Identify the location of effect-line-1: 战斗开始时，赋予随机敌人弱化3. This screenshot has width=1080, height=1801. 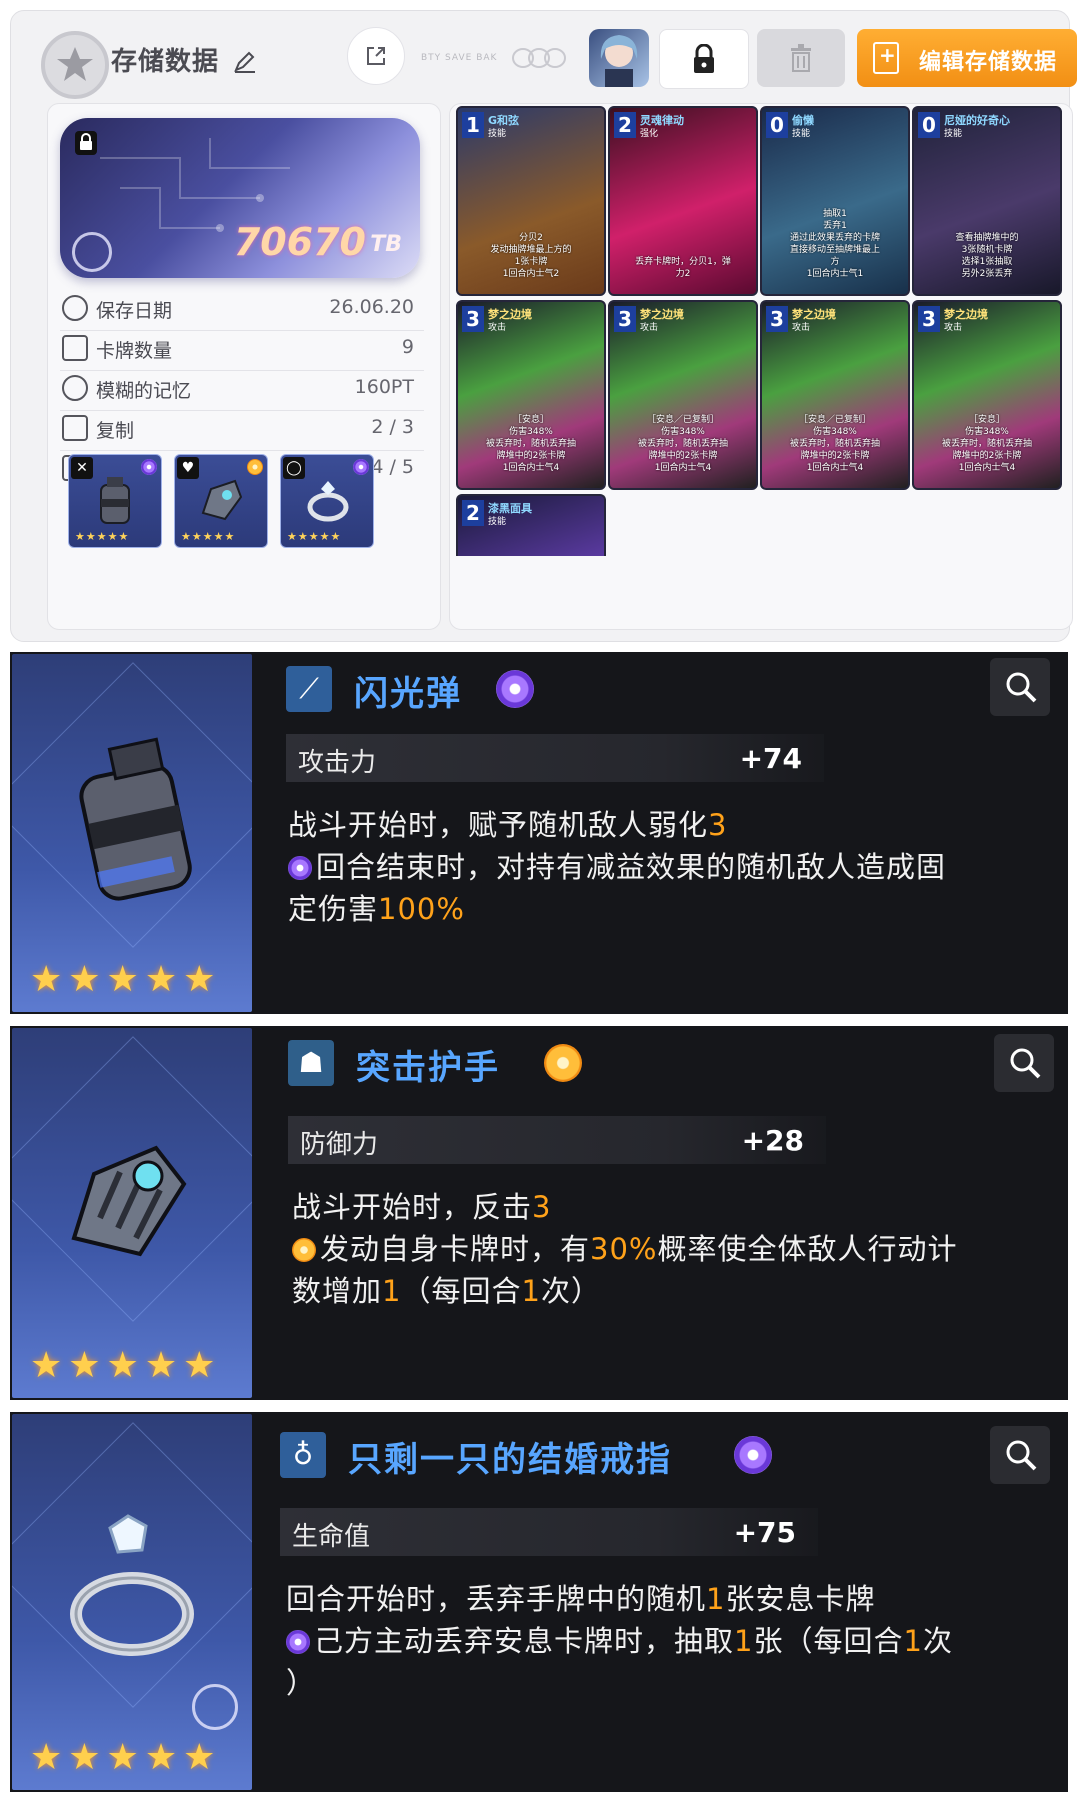
(508, 825).